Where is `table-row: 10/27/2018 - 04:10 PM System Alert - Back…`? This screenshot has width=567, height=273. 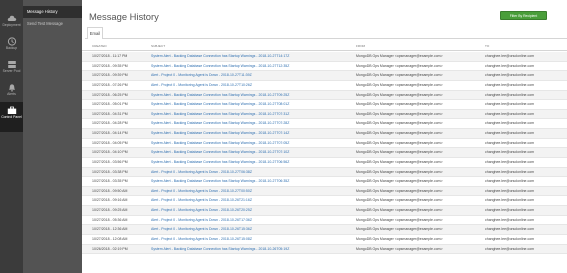
table-row: 10/27/2018 - 04:10 PM System Alert - Back… is located at coordinates (324, 153).